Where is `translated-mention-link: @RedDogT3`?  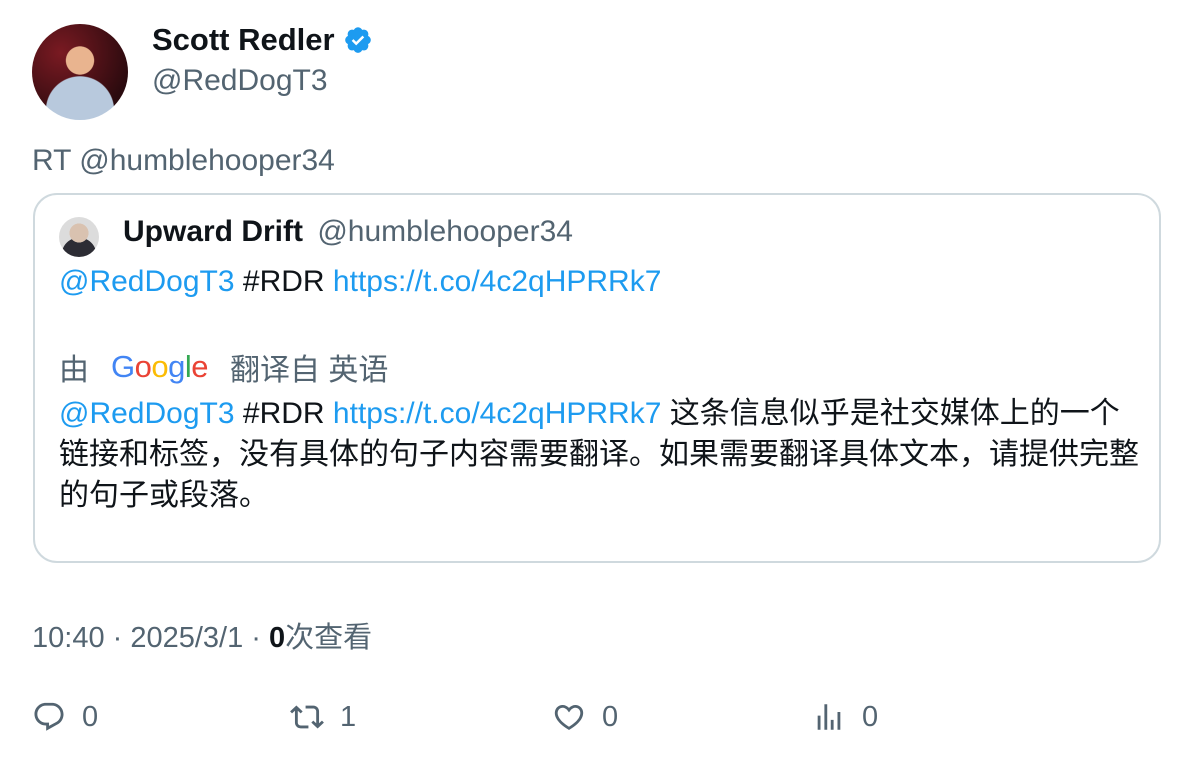 translated-mention-link: @RedDogT3 is located at coordinates (147, 413).